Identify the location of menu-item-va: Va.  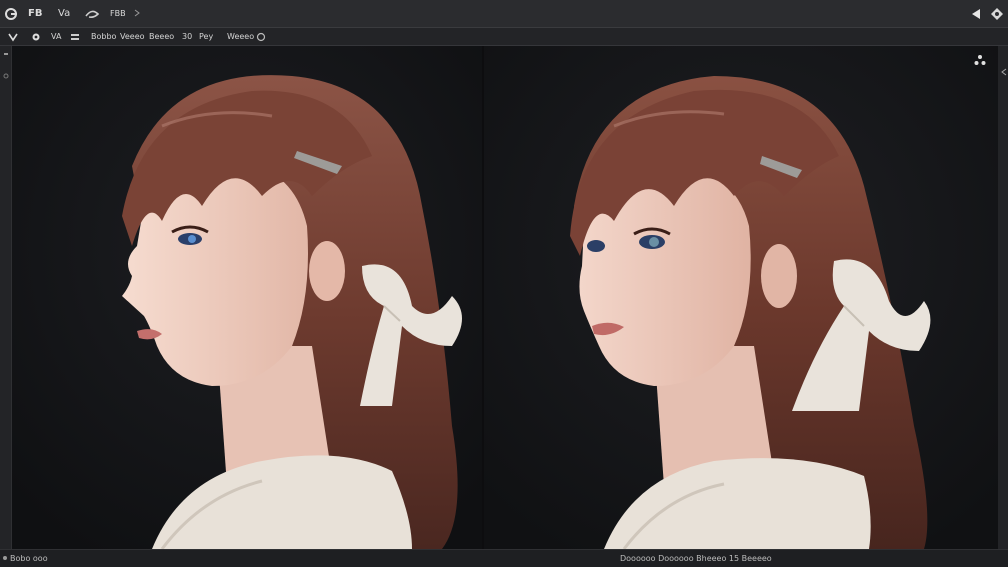
(64, 14).